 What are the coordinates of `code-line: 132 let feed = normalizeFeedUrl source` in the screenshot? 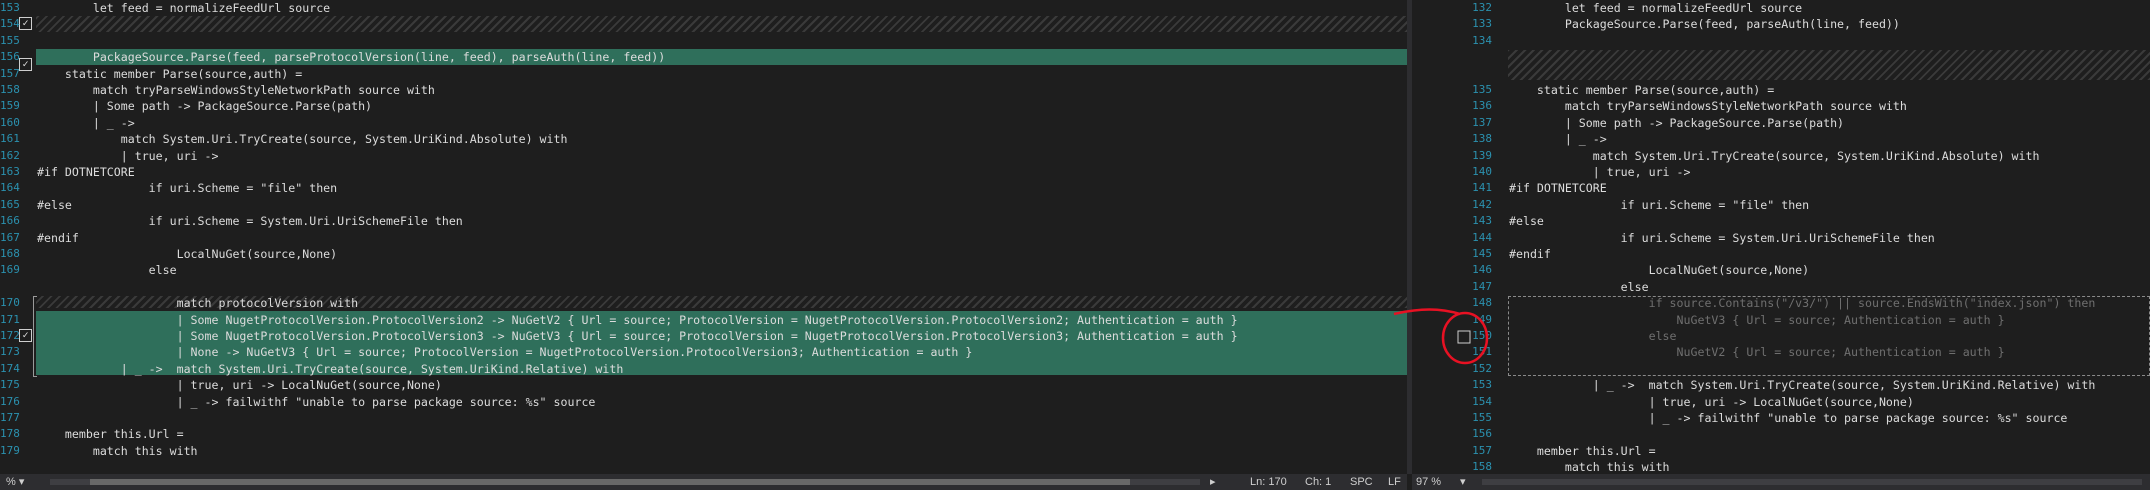 It's located at (1781, 8).